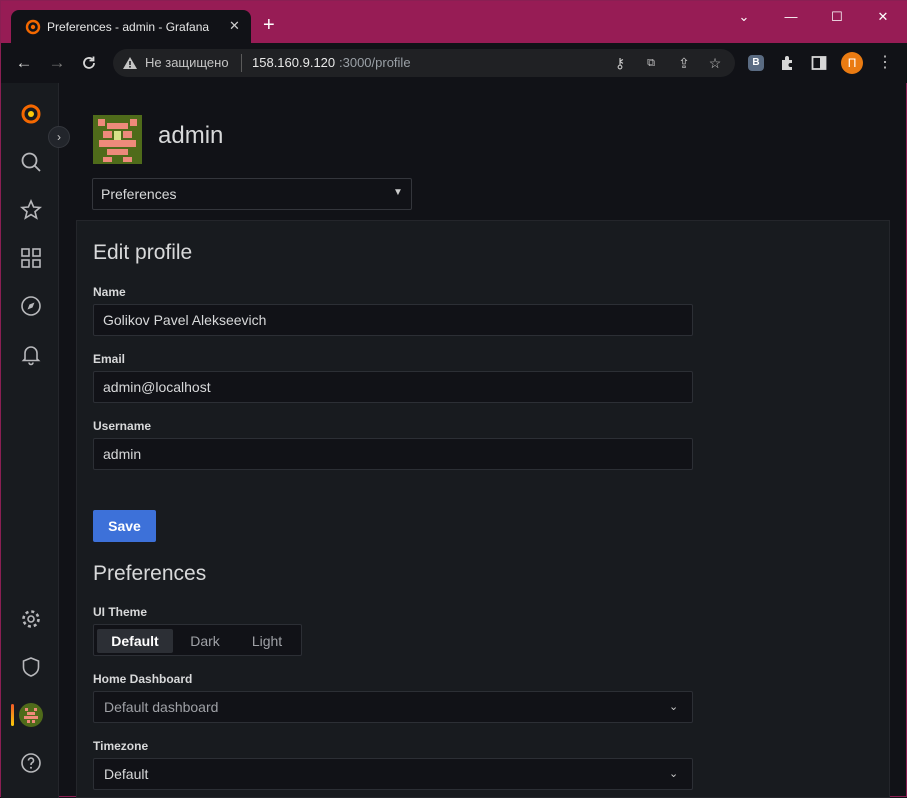 The height and width of the screenshot is (798, 907). What do you see at coordinates (31, 306) in the screenshot?
I see `explore-icon` at bounding box center [31, 306].